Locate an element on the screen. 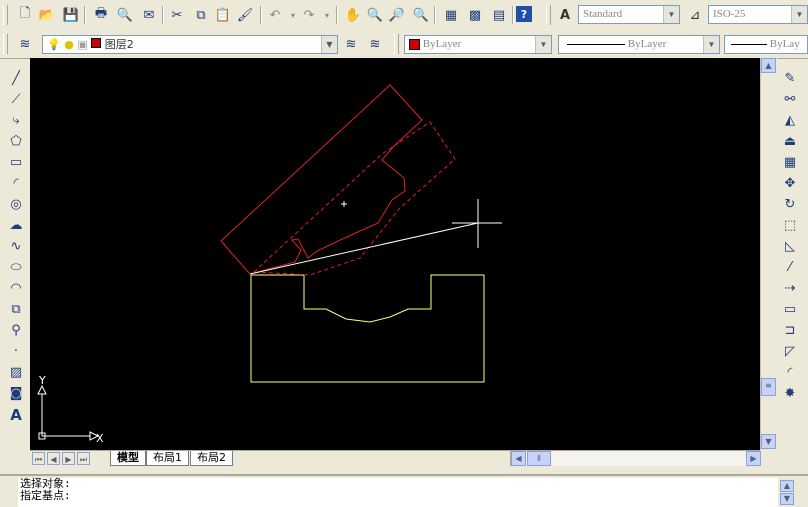 This screenshot has height=507, width=808. ellipse-icon: ⬭ is located at coordinates (16, 267).